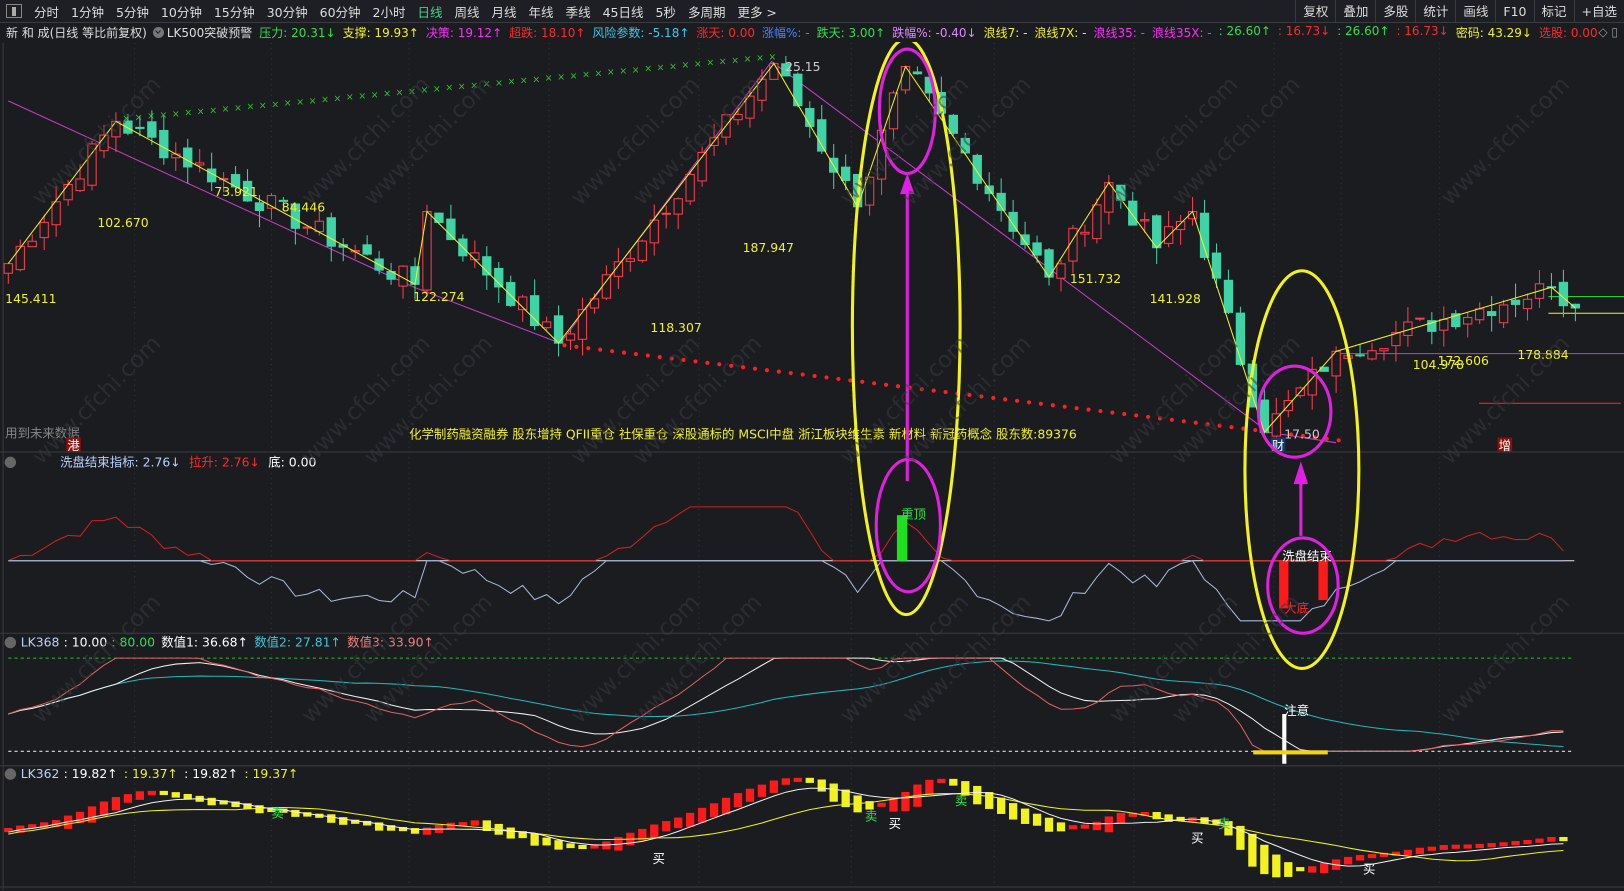 Image resolution: width=1624 pixels, height=891 pixels. Describe the element at coordinates (707, 11) in the screenshot. I see `tab-period: 多周期` at that location.